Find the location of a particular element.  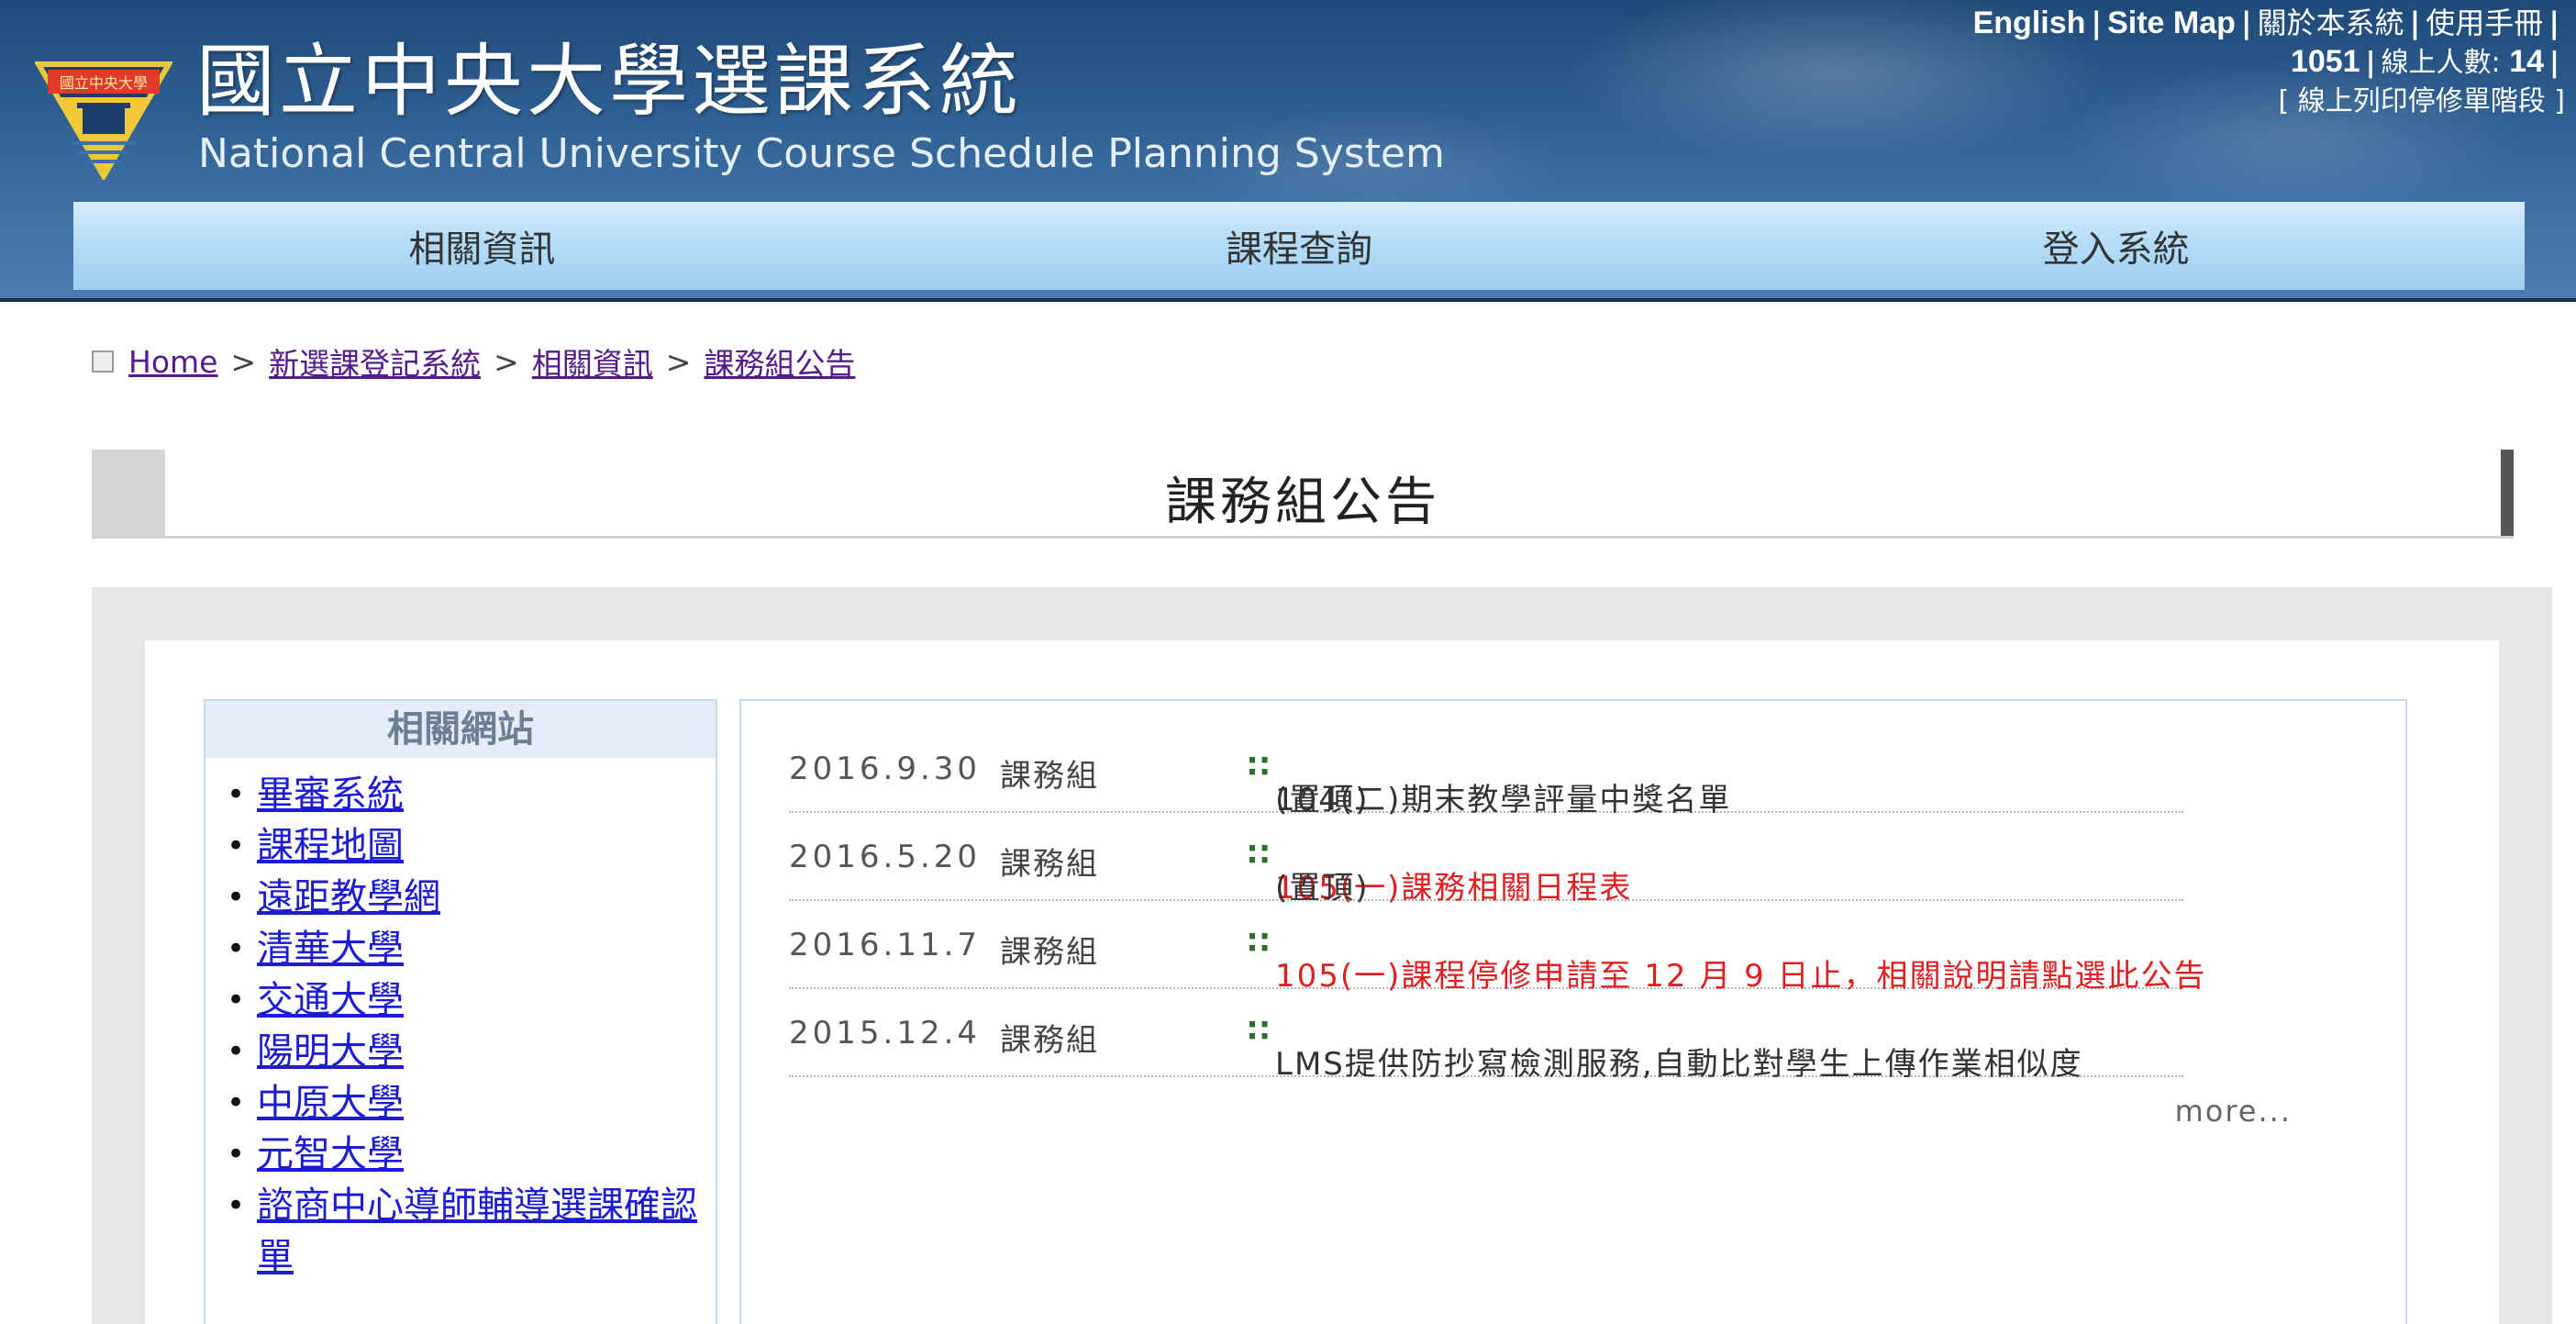

link-counseling-confirmation: 諮商中心導師輔導選課確認單 is located at coordinates (486, 1231).